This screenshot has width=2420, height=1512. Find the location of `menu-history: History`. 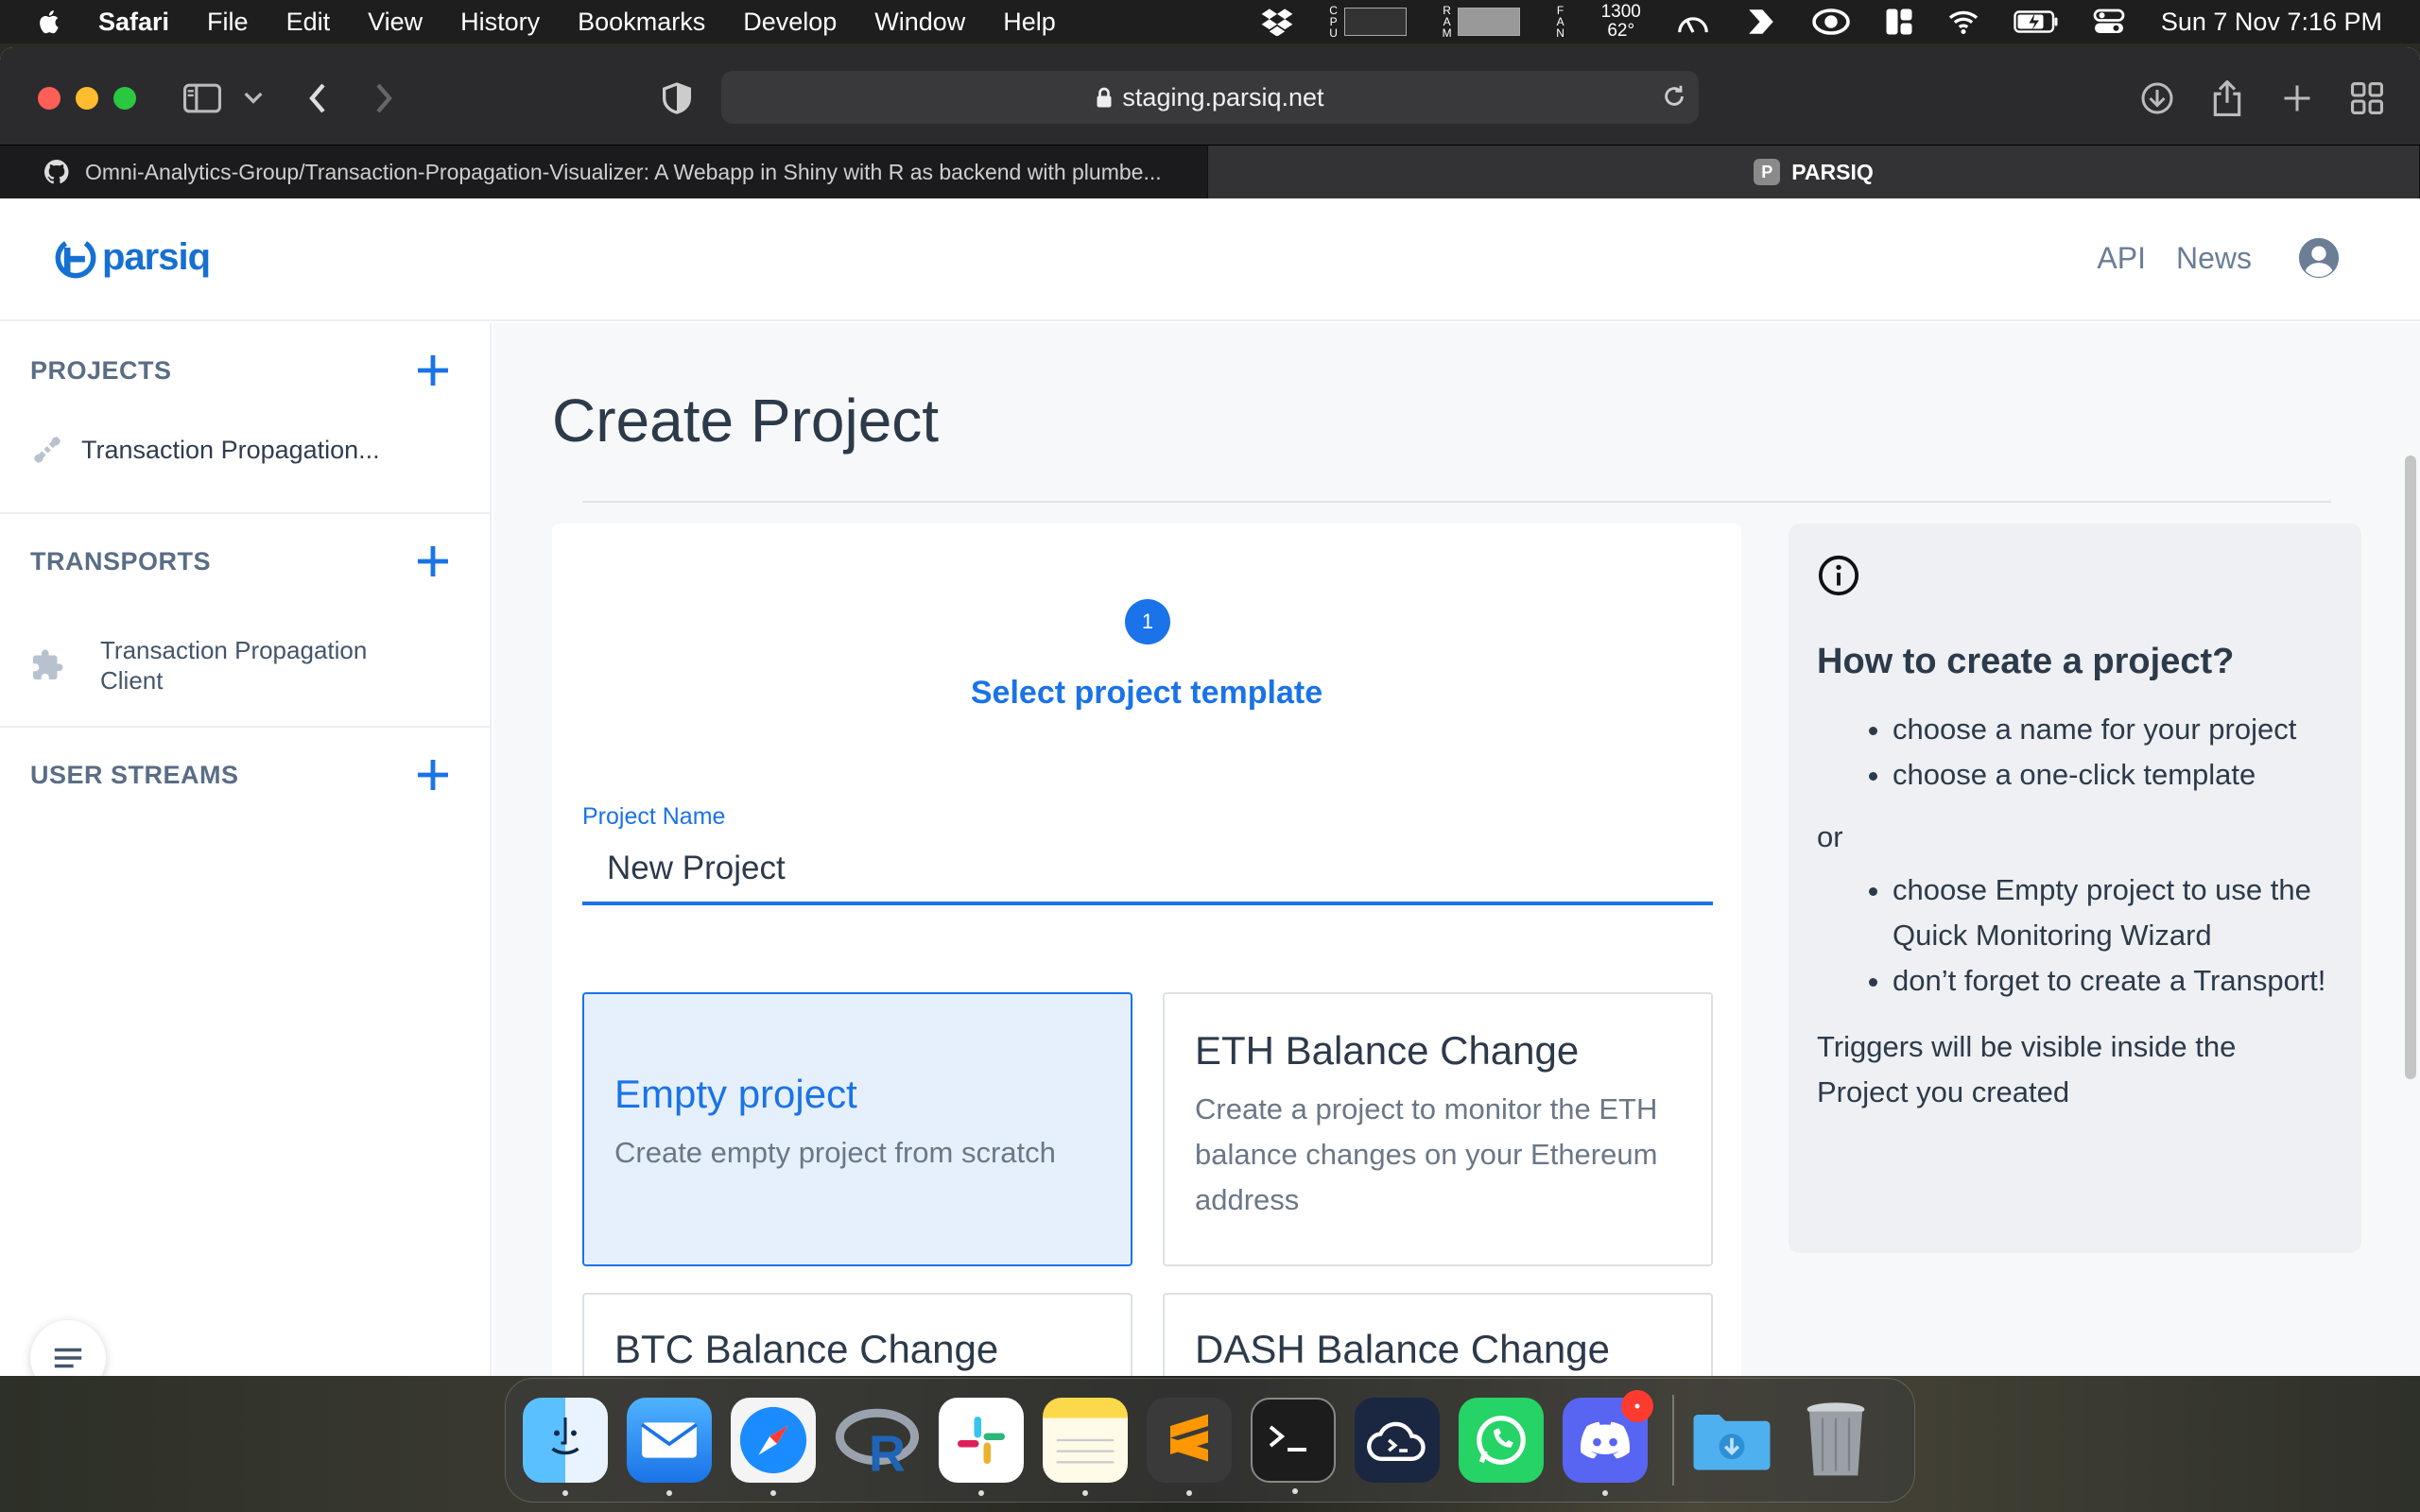

menu-history: History is located at coordinates (500, 22).